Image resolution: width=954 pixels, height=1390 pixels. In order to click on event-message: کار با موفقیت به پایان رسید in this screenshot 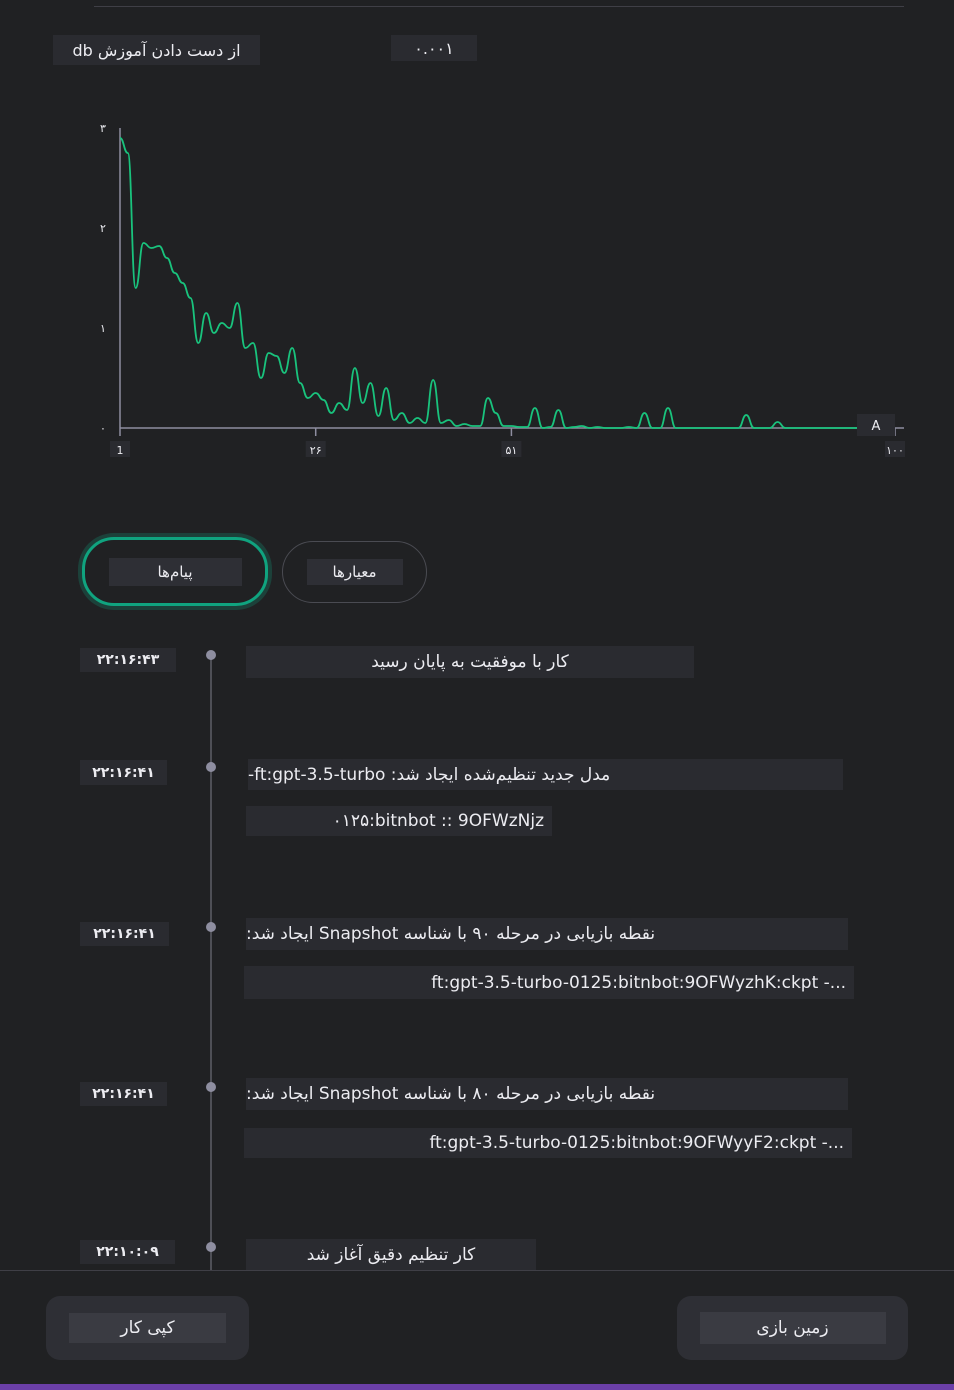, I will do `click(470, 662)`.